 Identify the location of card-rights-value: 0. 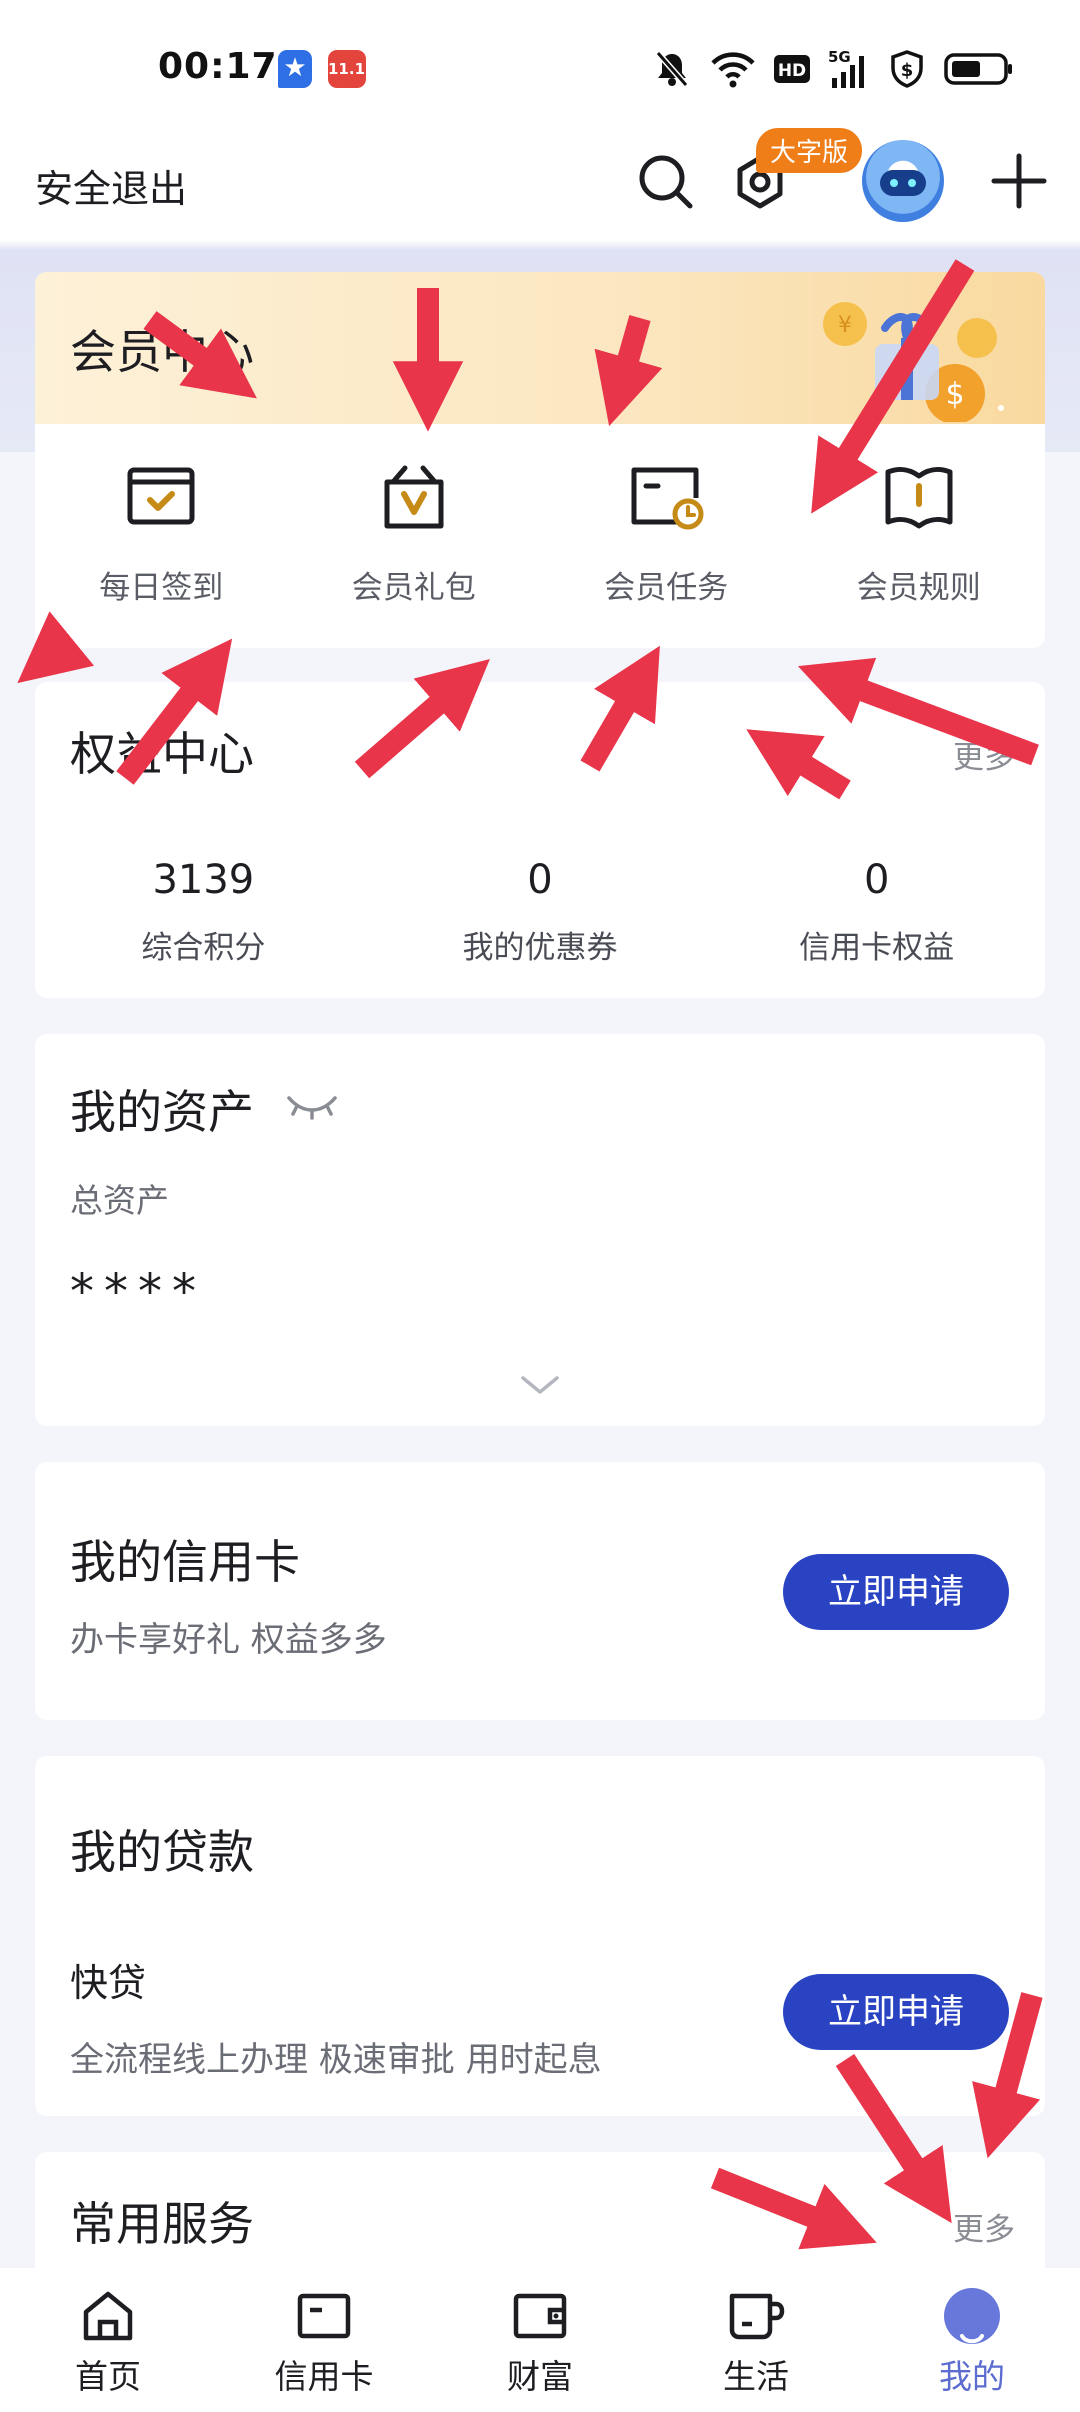
(876, 880).